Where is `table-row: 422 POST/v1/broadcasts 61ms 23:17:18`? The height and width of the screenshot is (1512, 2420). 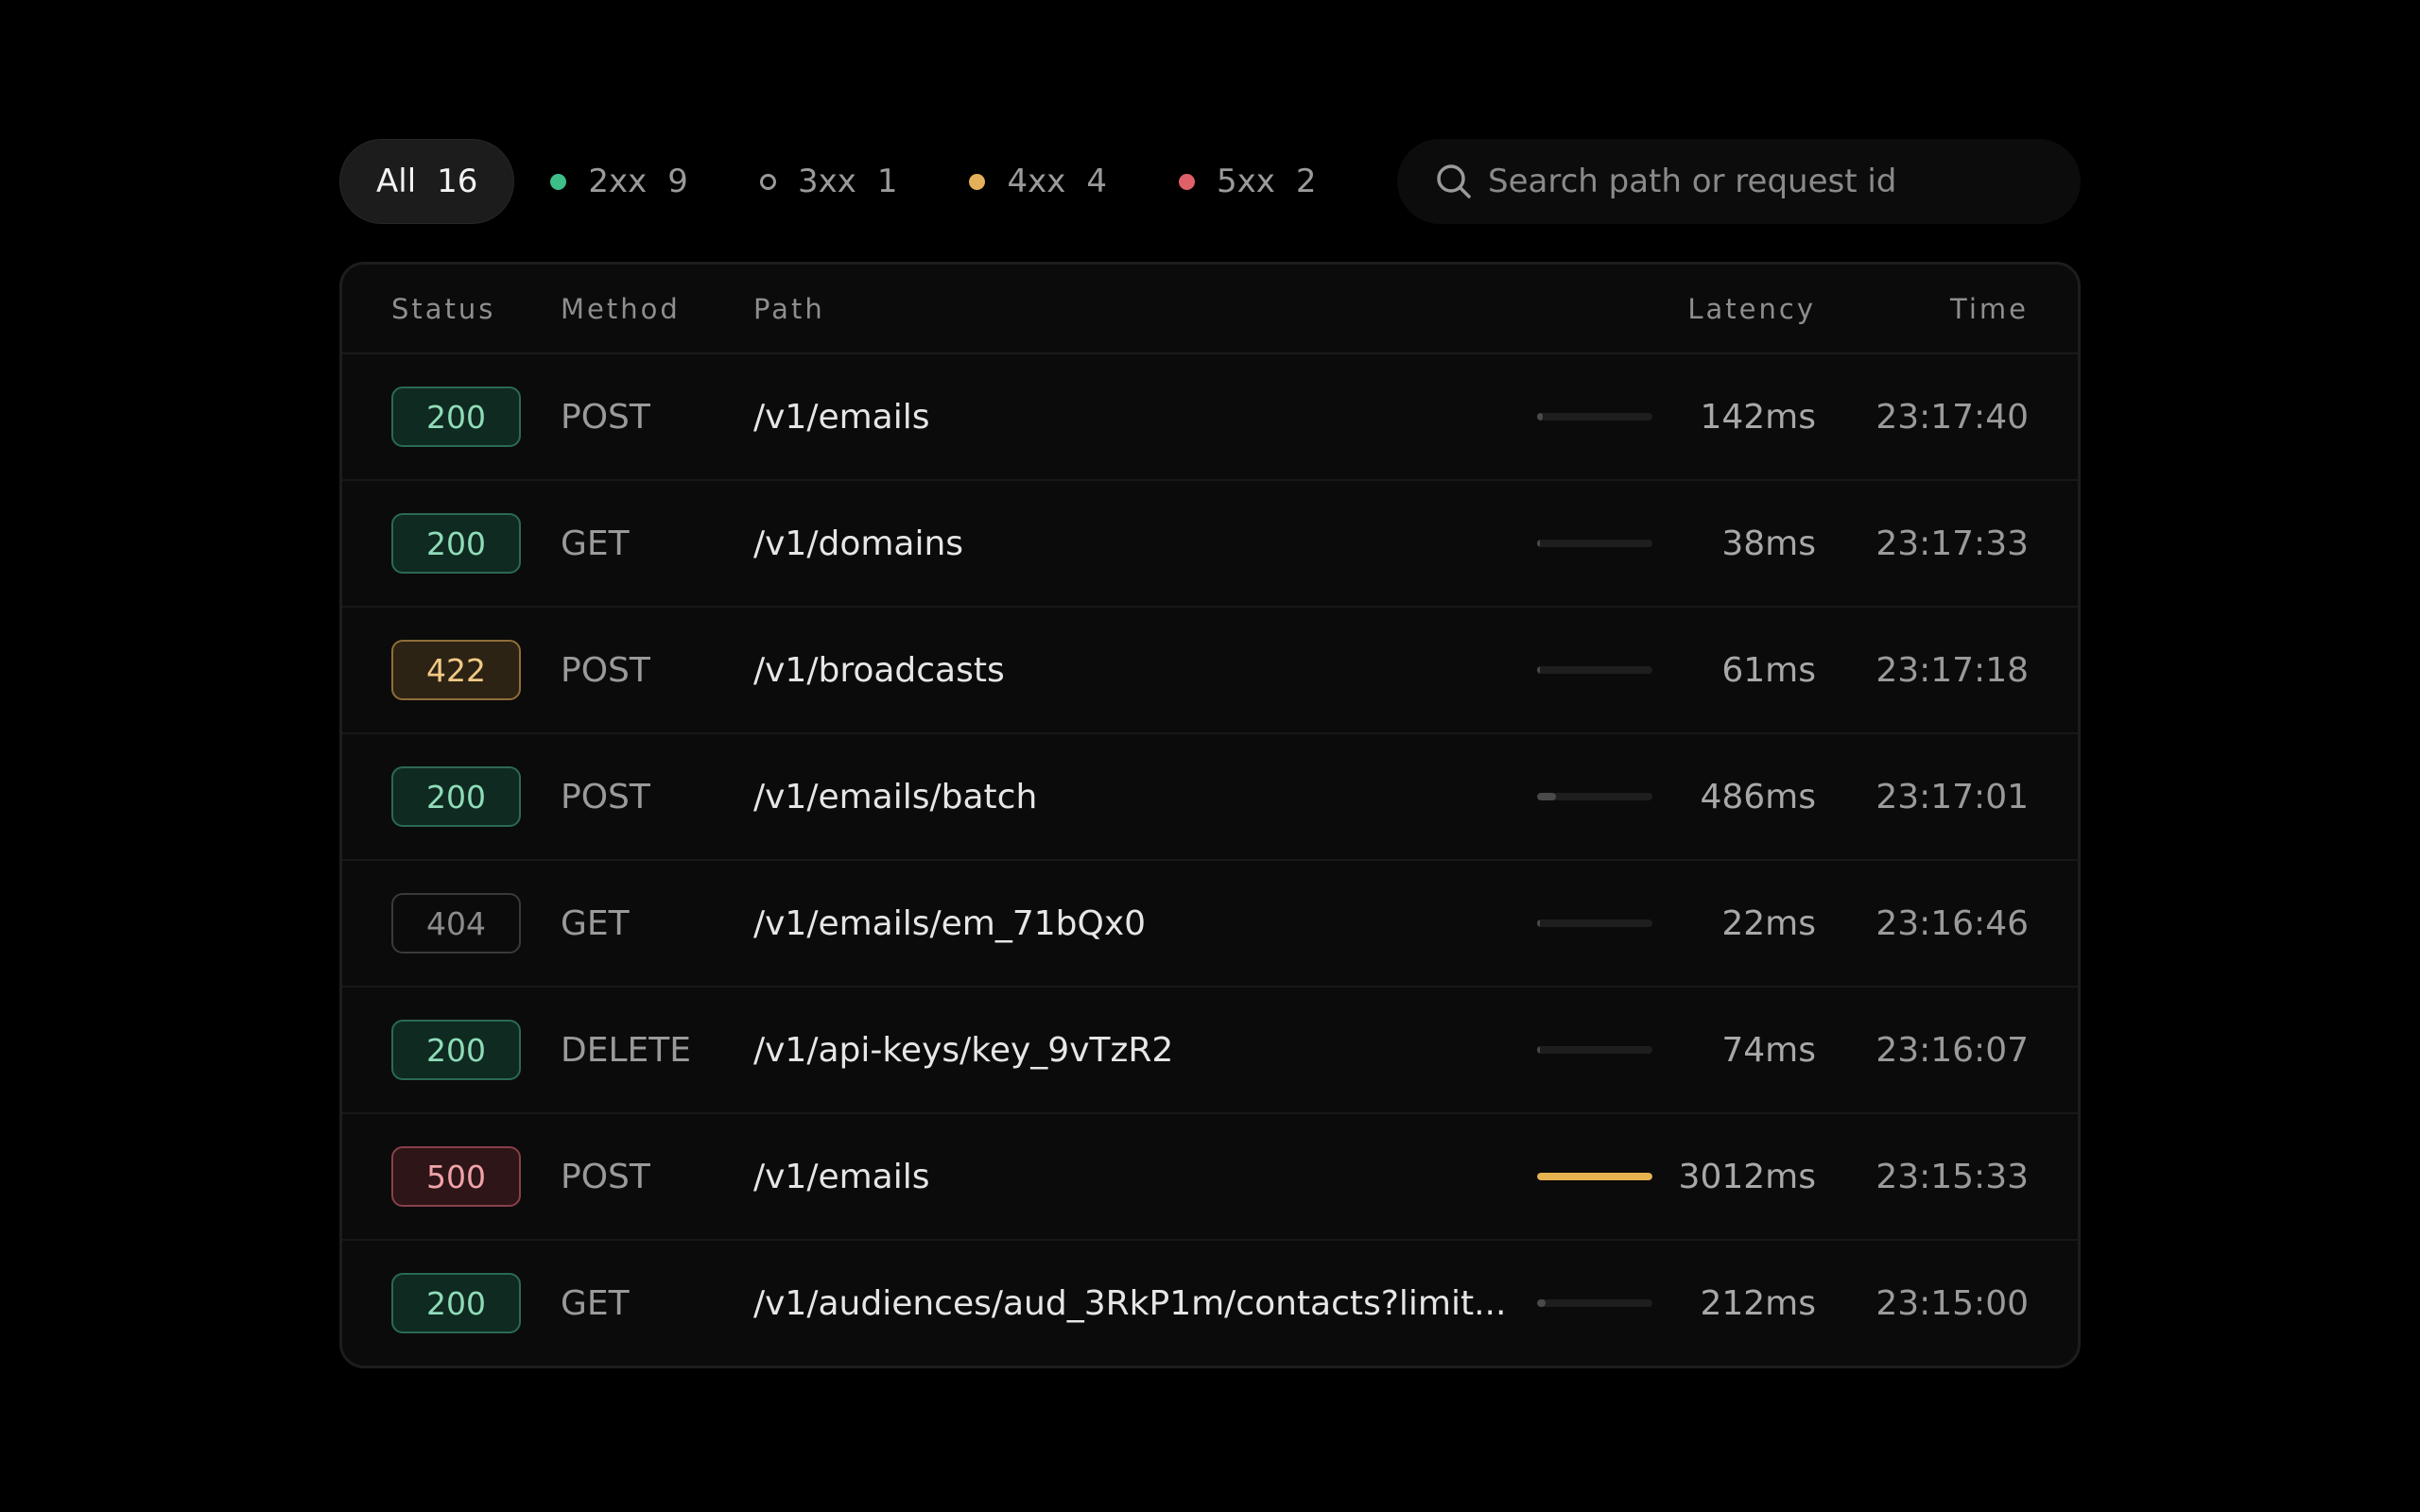 table-row: 422 POST/v1/broadcasts 61ms 23:17:18 is located at coordinates (1210, 671).